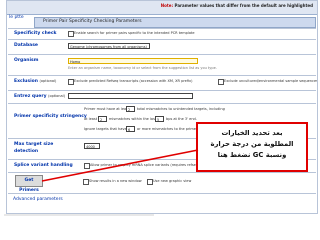 This screenshot has width=320, height=240. Describe the element at coordinates (133, 119) in the screenshot. I see `stringency-line2-post: mismatches within the last` at that location.